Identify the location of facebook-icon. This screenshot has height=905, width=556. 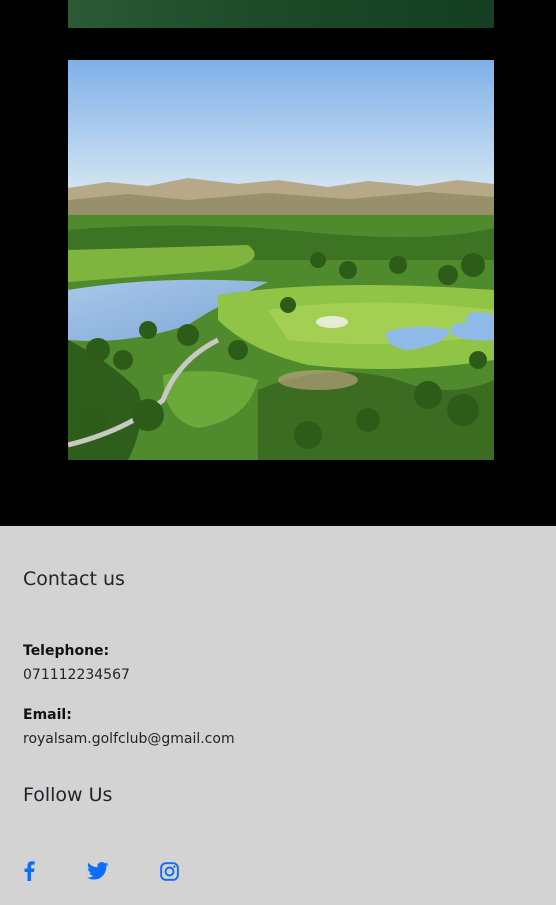
(29, 871).